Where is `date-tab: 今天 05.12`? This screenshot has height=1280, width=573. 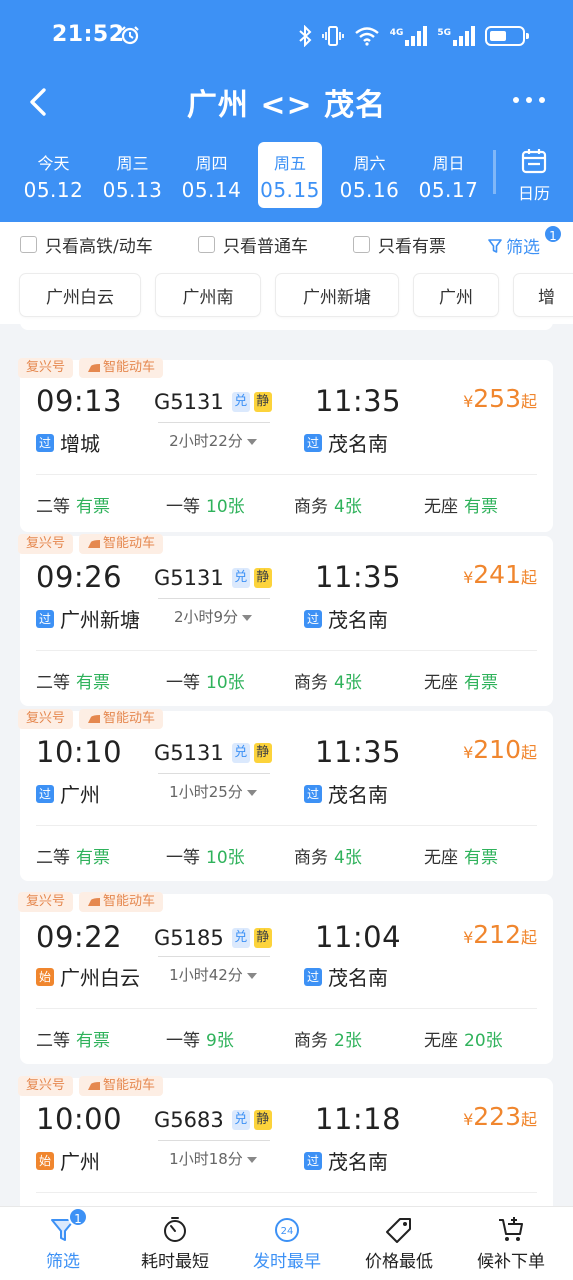
date-tab: 今天 05.12 is located at coordinates (53, 175).